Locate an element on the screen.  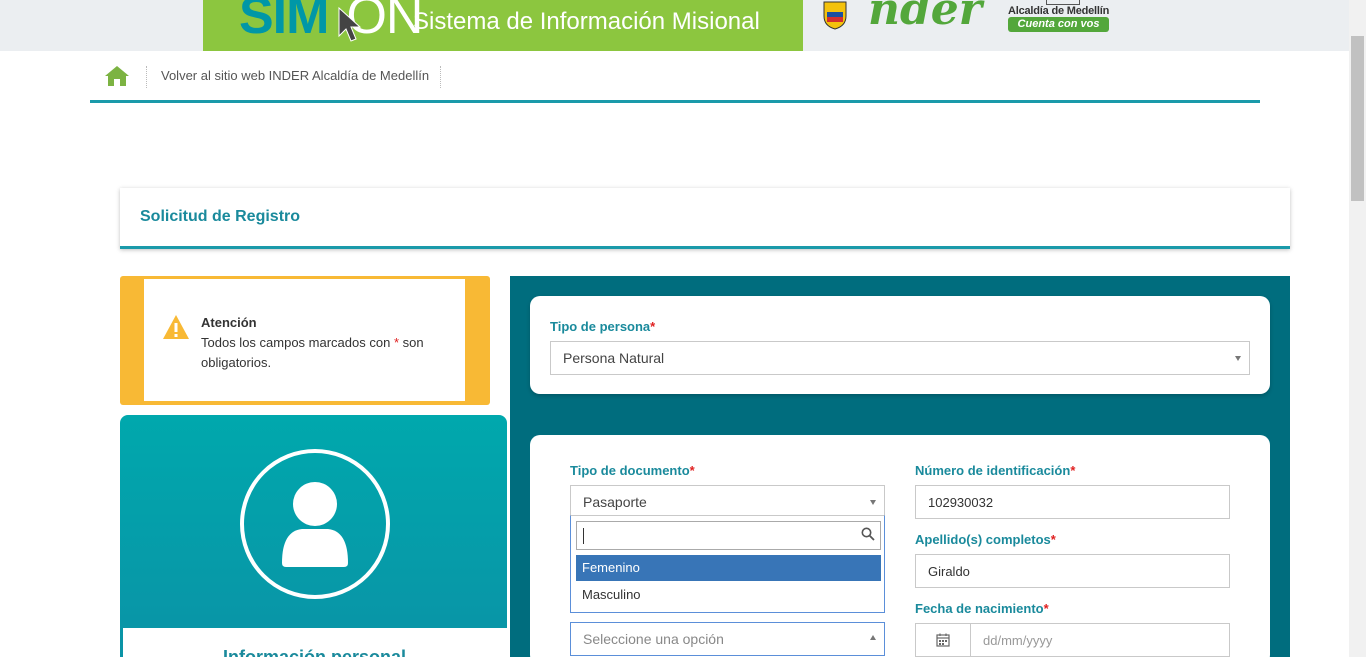
page-title-card: Solicitud de Registro is located at coordinates (705, 218).